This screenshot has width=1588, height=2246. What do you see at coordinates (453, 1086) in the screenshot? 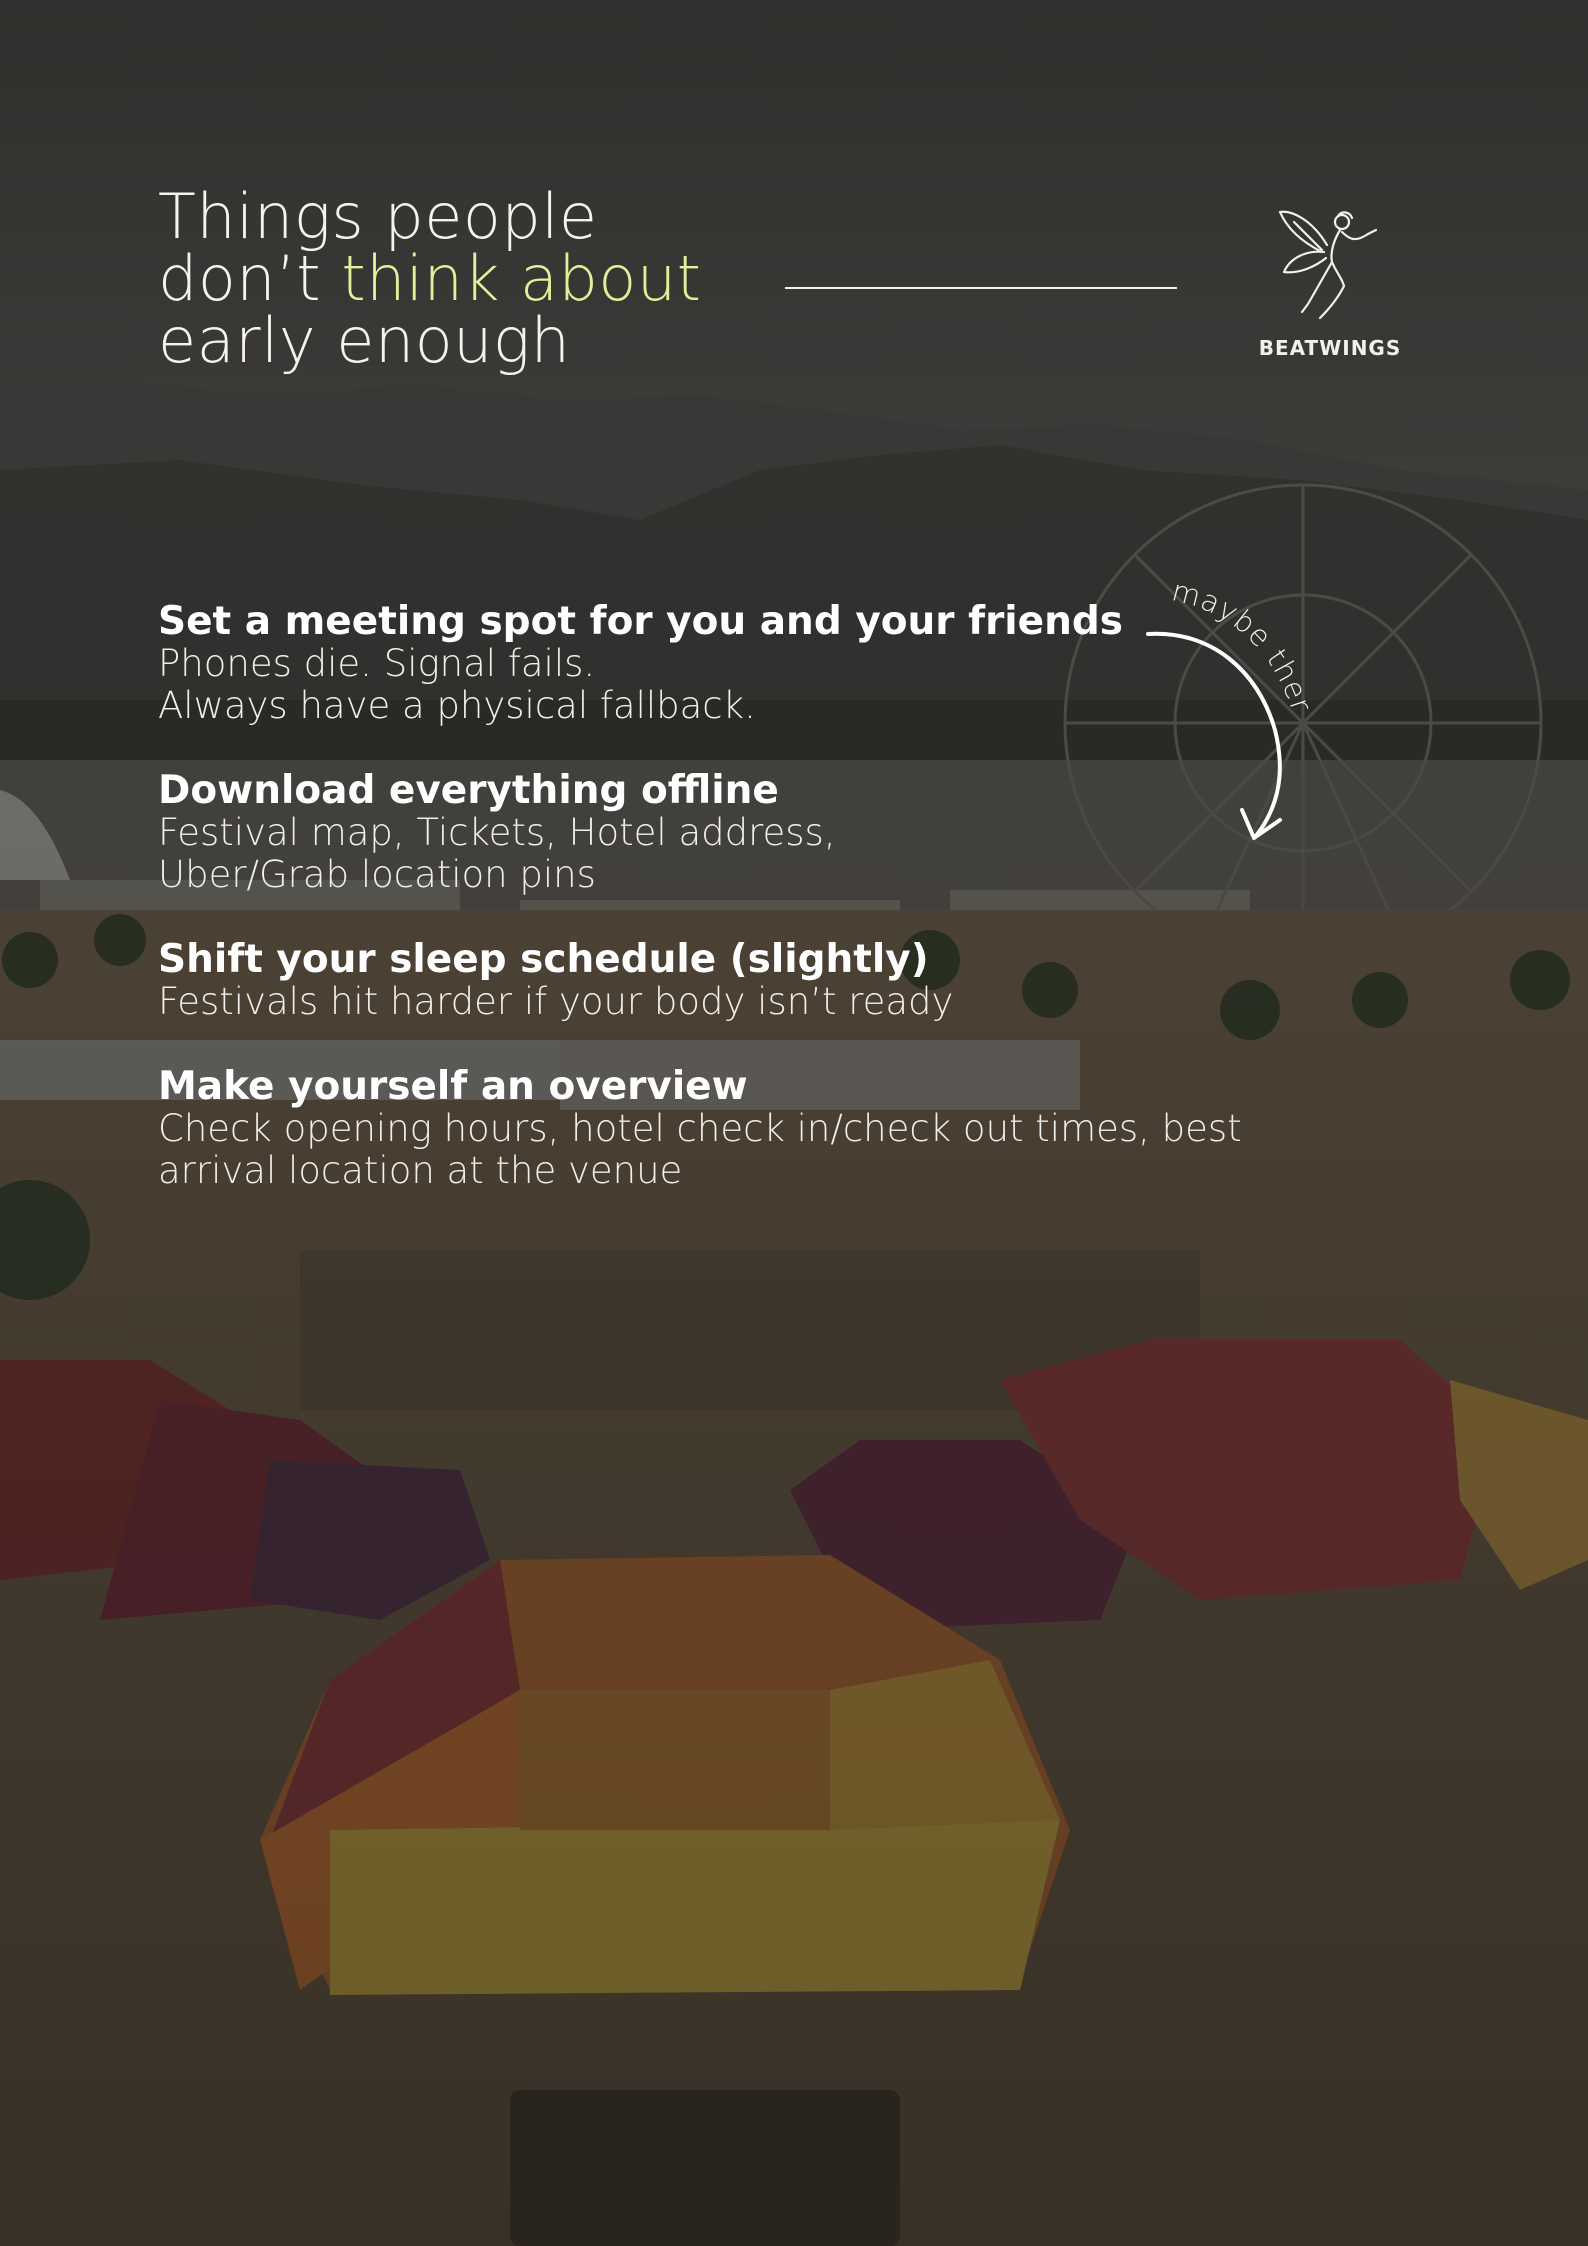
I see `tip-heading: Make yourself an overview` at bounding box center [453, 1086].